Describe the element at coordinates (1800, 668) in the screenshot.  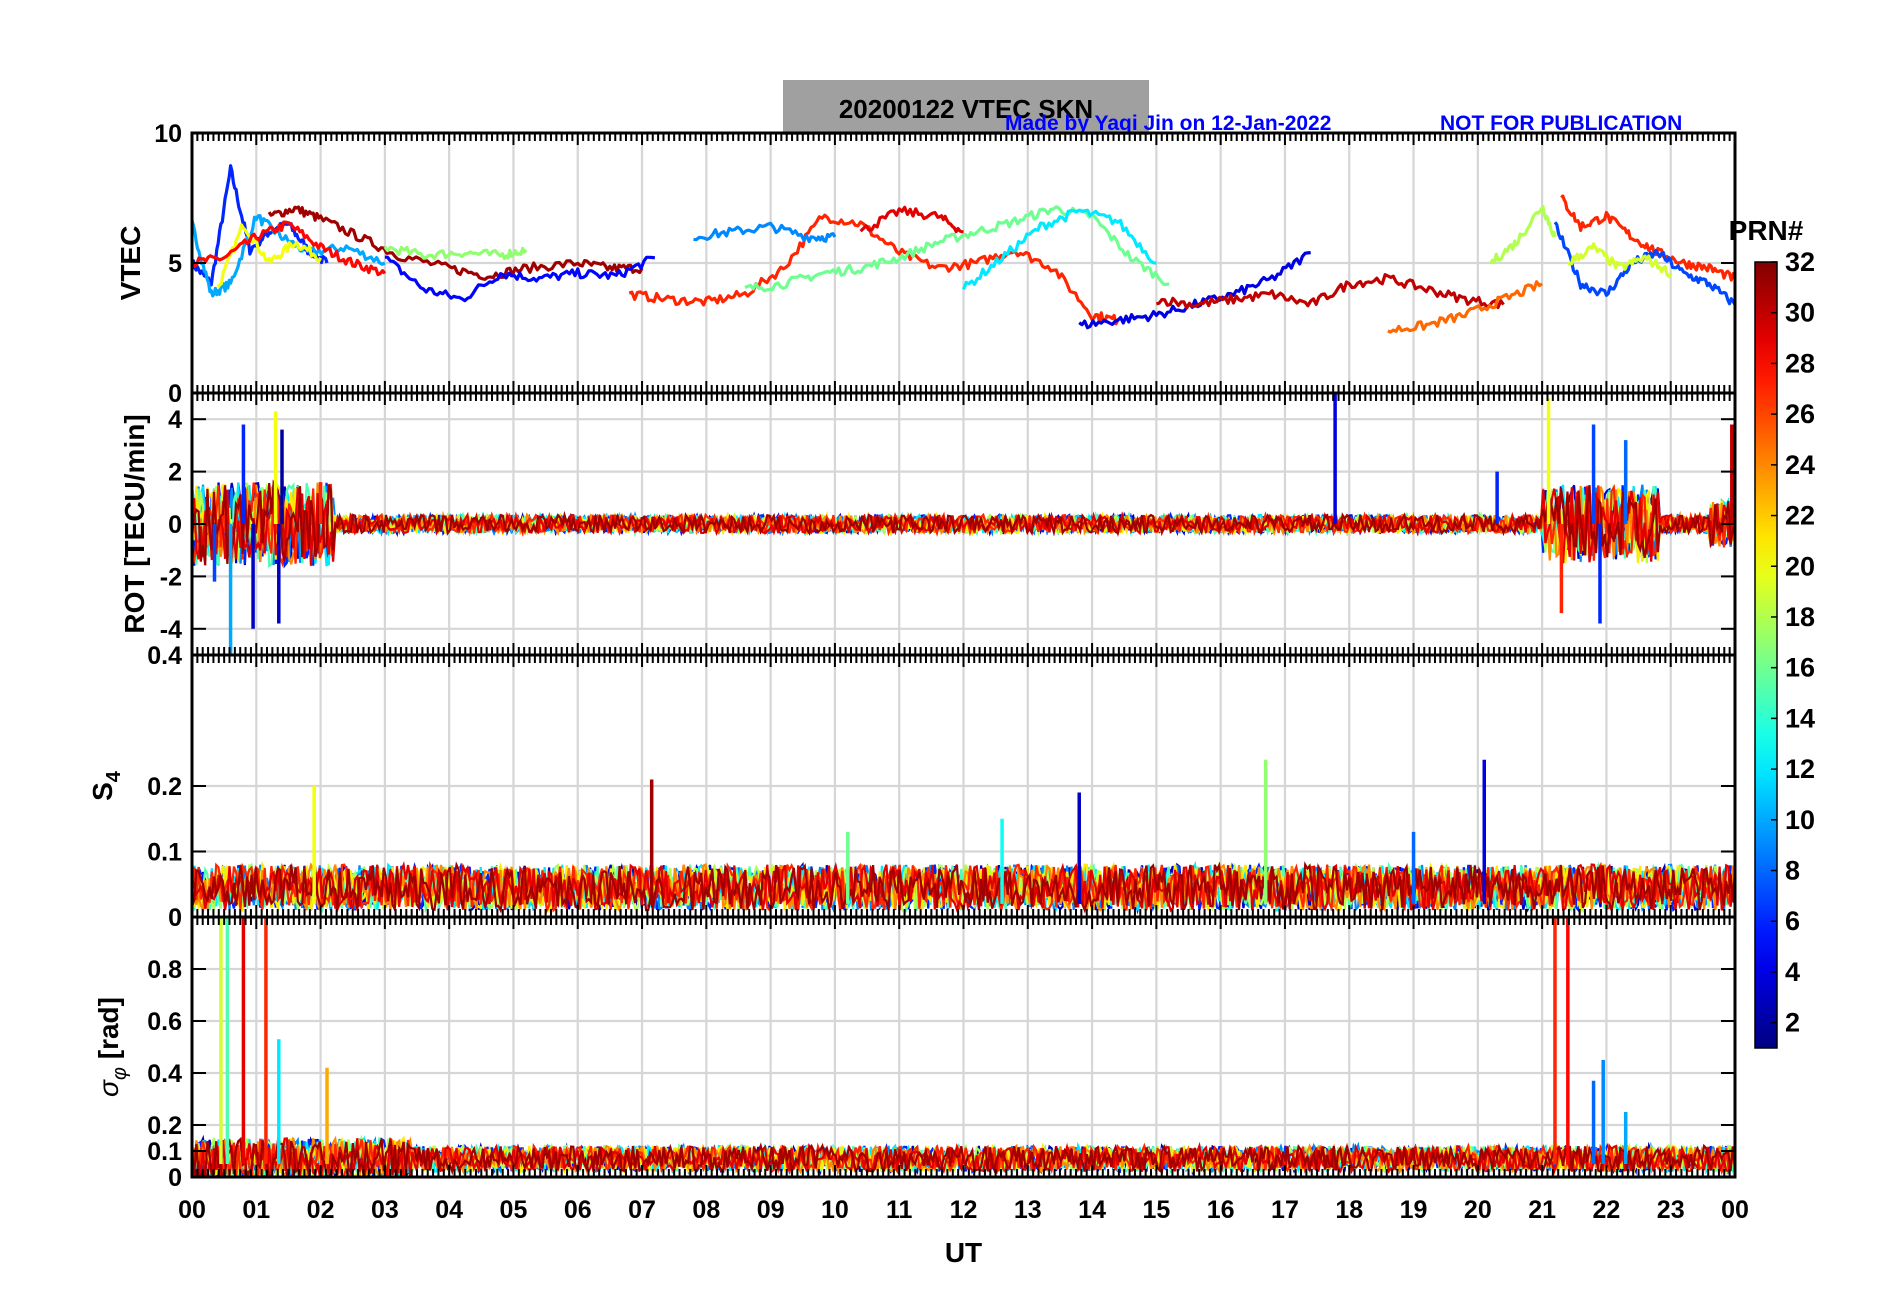
I see `colorbar-tick-label: 16` at that location.